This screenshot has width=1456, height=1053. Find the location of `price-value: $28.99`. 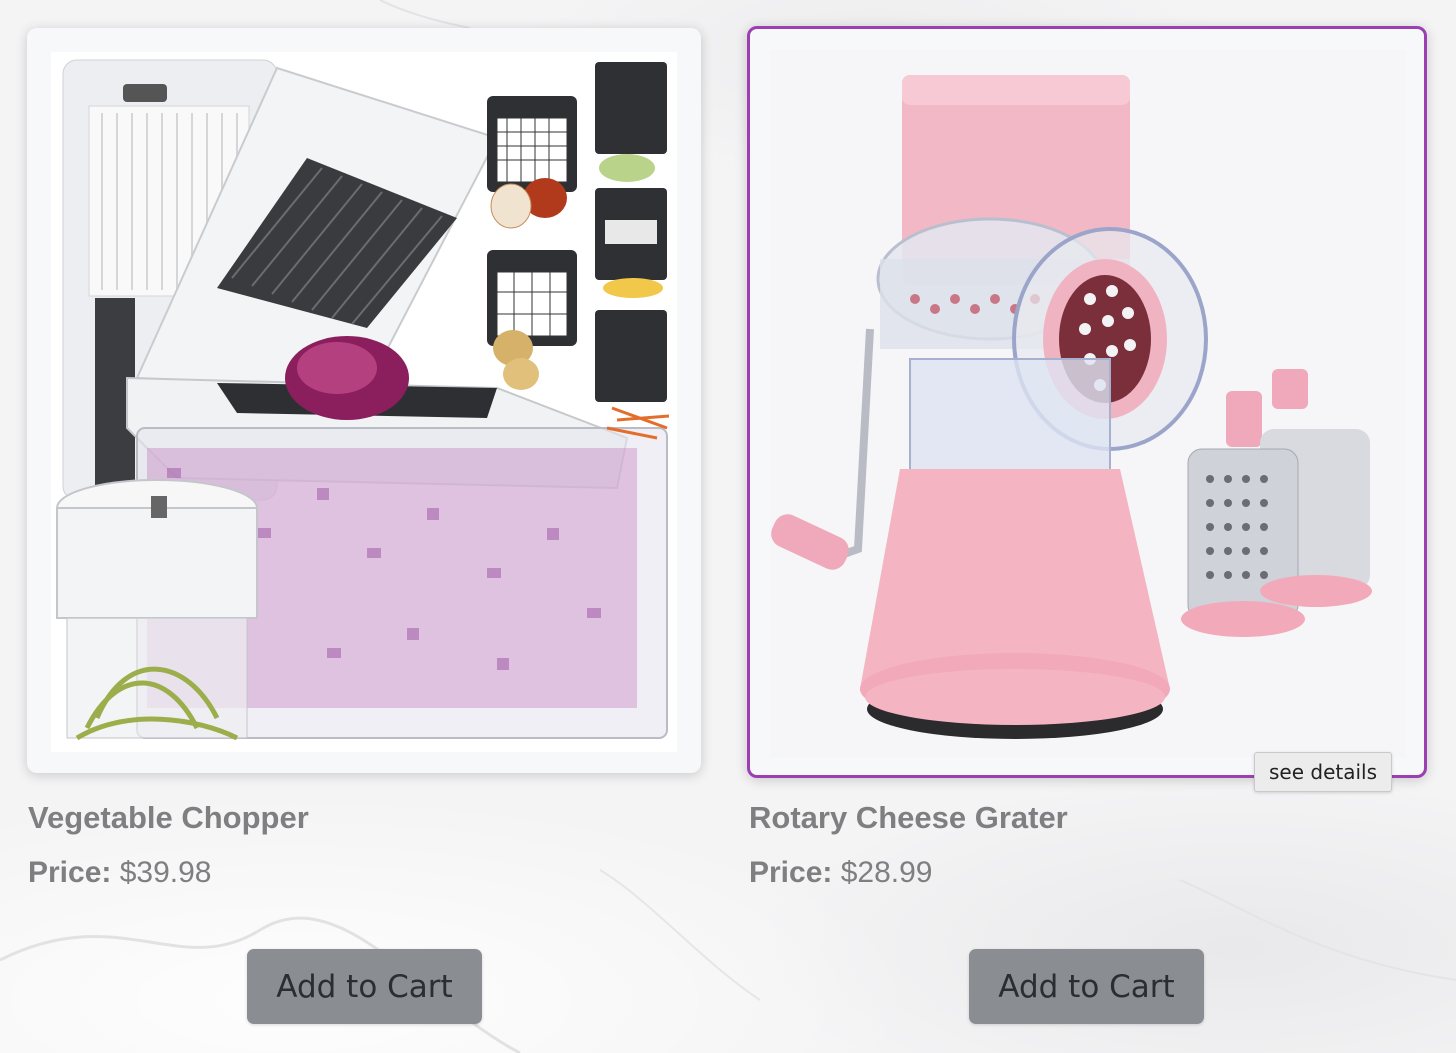

price-value: $28.99 is located at coordinates (886, 872).